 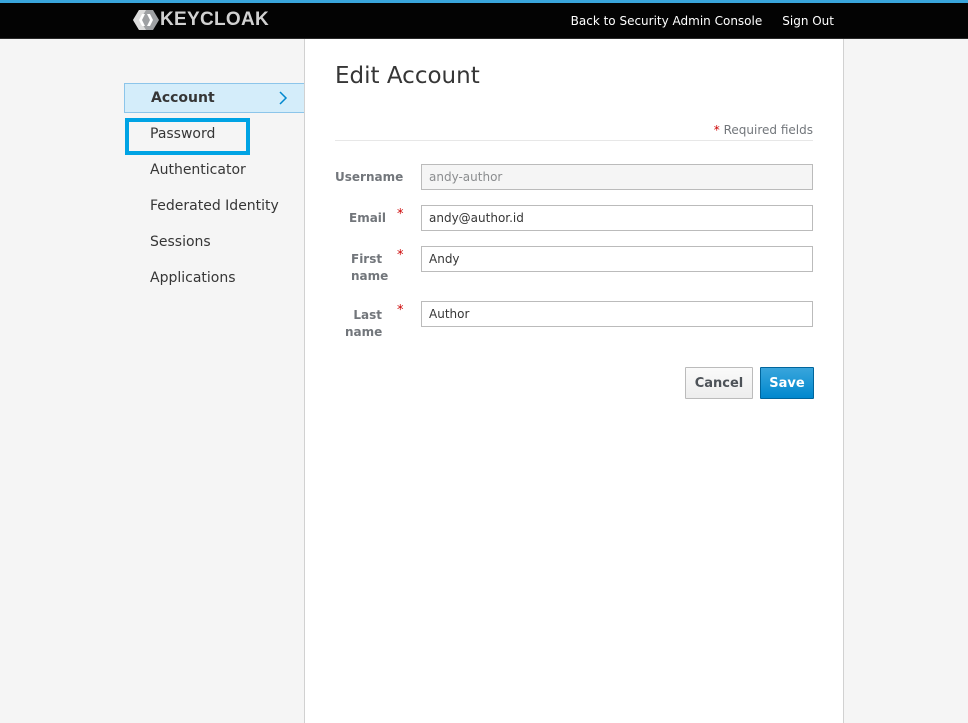 I want to click on cancel-button: Cancel, so click(x=719, y=383).